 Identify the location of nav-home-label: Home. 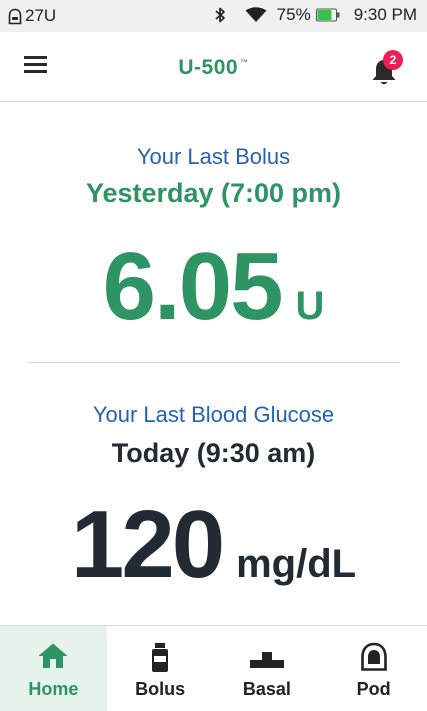
(53, 689).